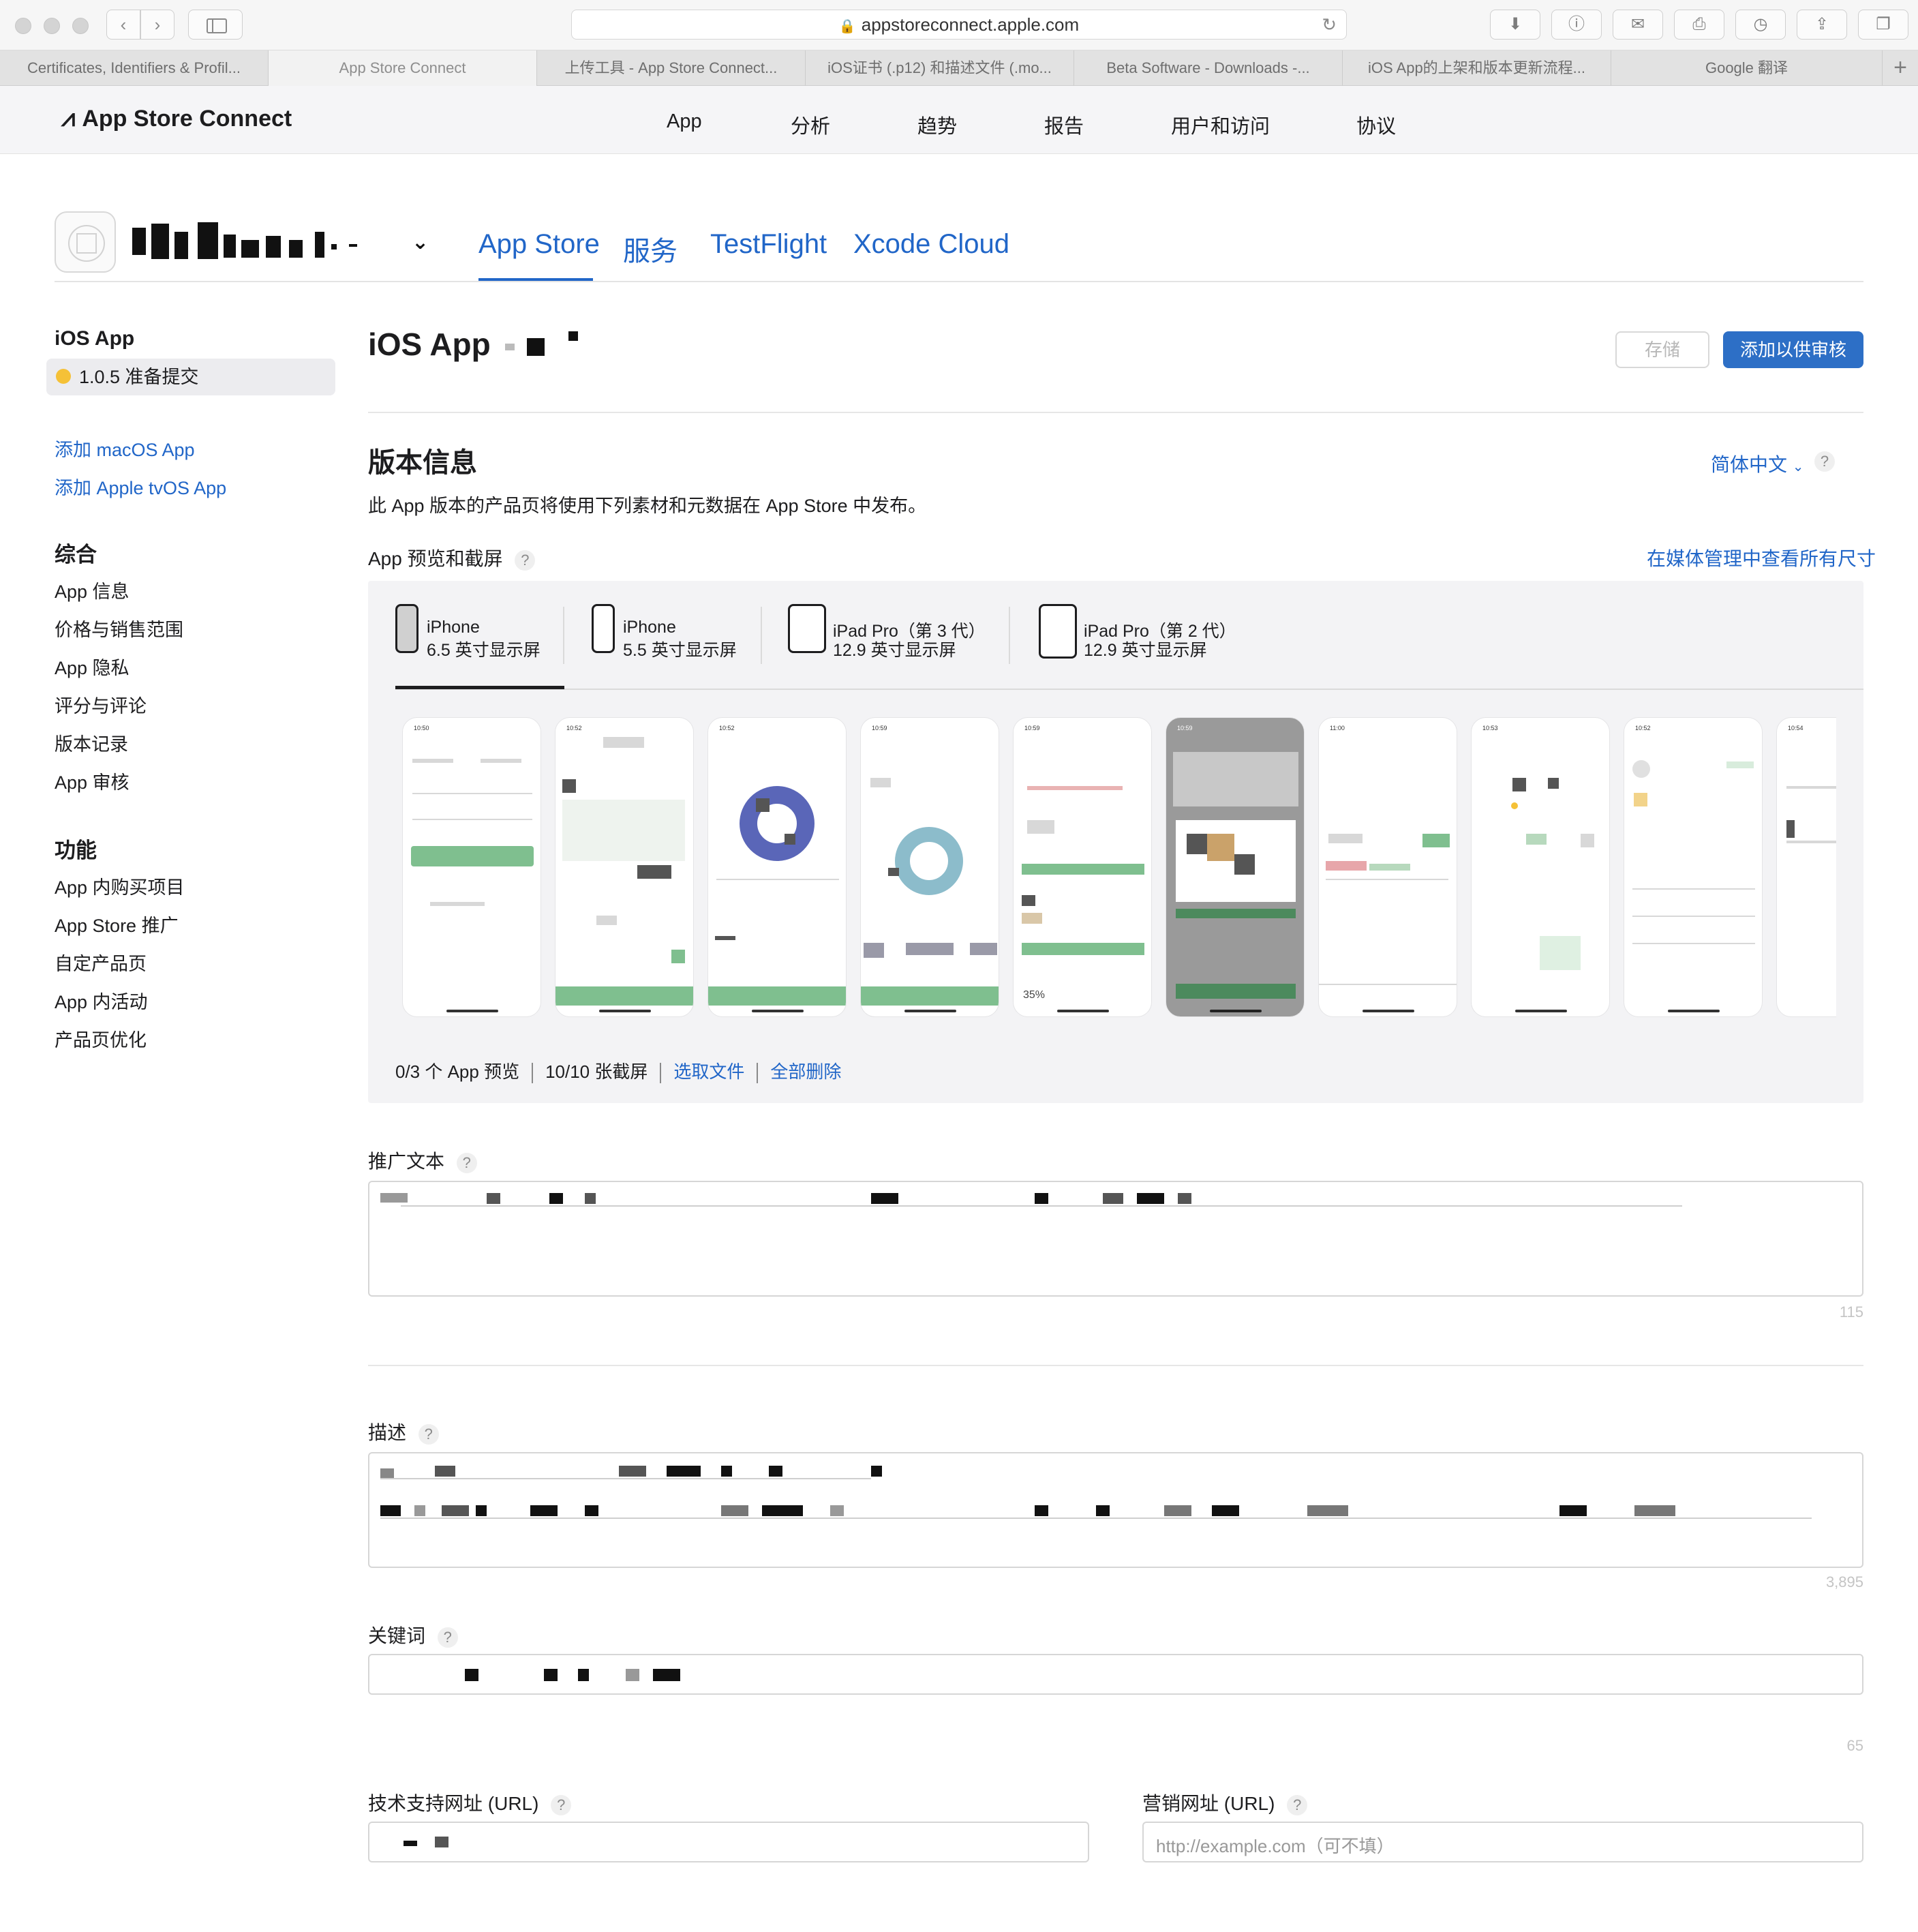 The width and height of the screenshot is (1918, 1932). I want to click on sidebar-item-iap: App 内购买项目, so click(120, 886).